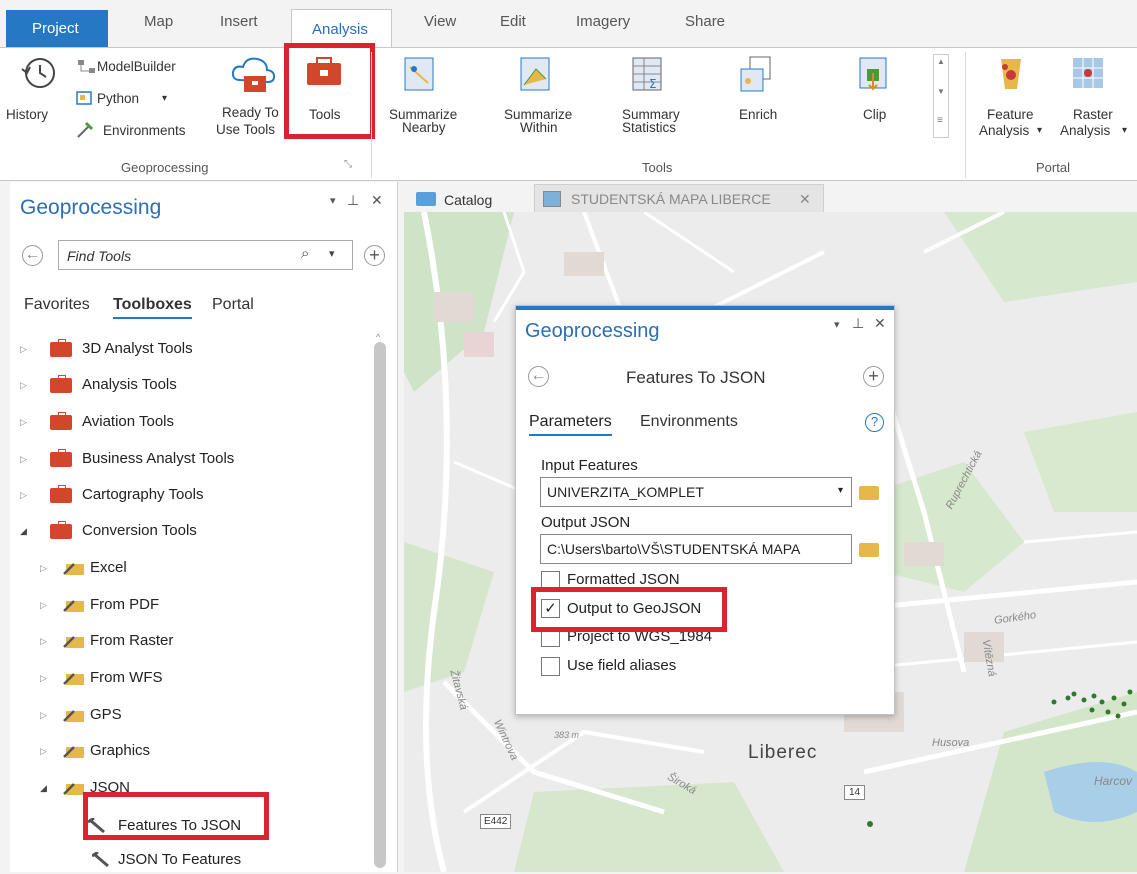 The height and width of the screenshot is (874, 1137). Describe the element at coordinates (550, 666) in the screenshot. I see `checkbox-use-field-aliases` at that location.